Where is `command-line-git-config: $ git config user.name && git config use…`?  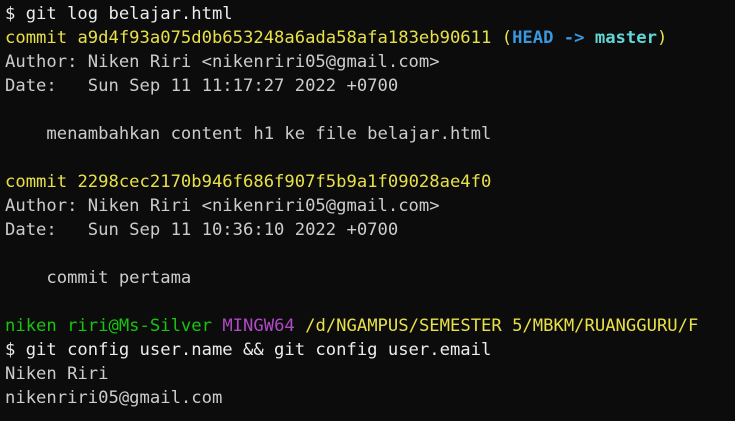
command-line-git-config: $ git config user.name && git config use… is located at coordinates (248, 350).